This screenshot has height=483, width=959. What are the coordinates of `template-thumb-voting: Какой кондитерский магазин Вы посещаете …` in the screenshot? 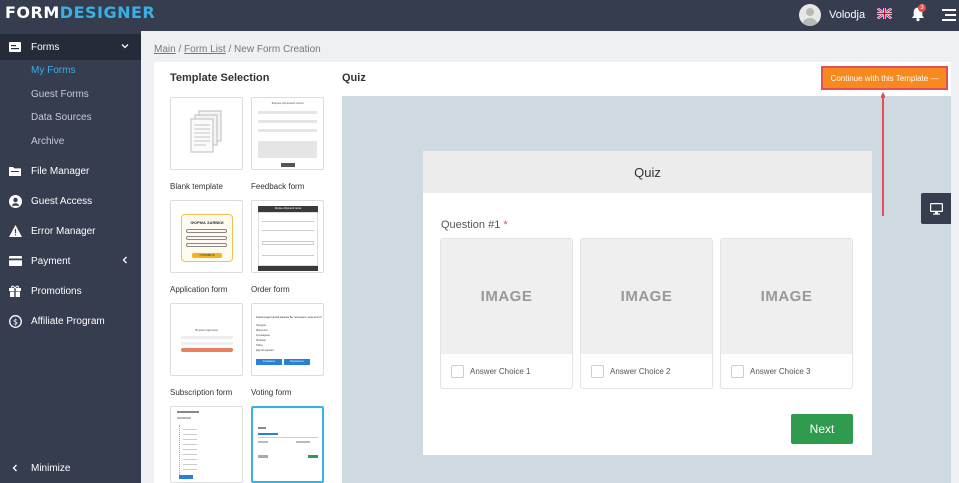 It's located at (287, 339).